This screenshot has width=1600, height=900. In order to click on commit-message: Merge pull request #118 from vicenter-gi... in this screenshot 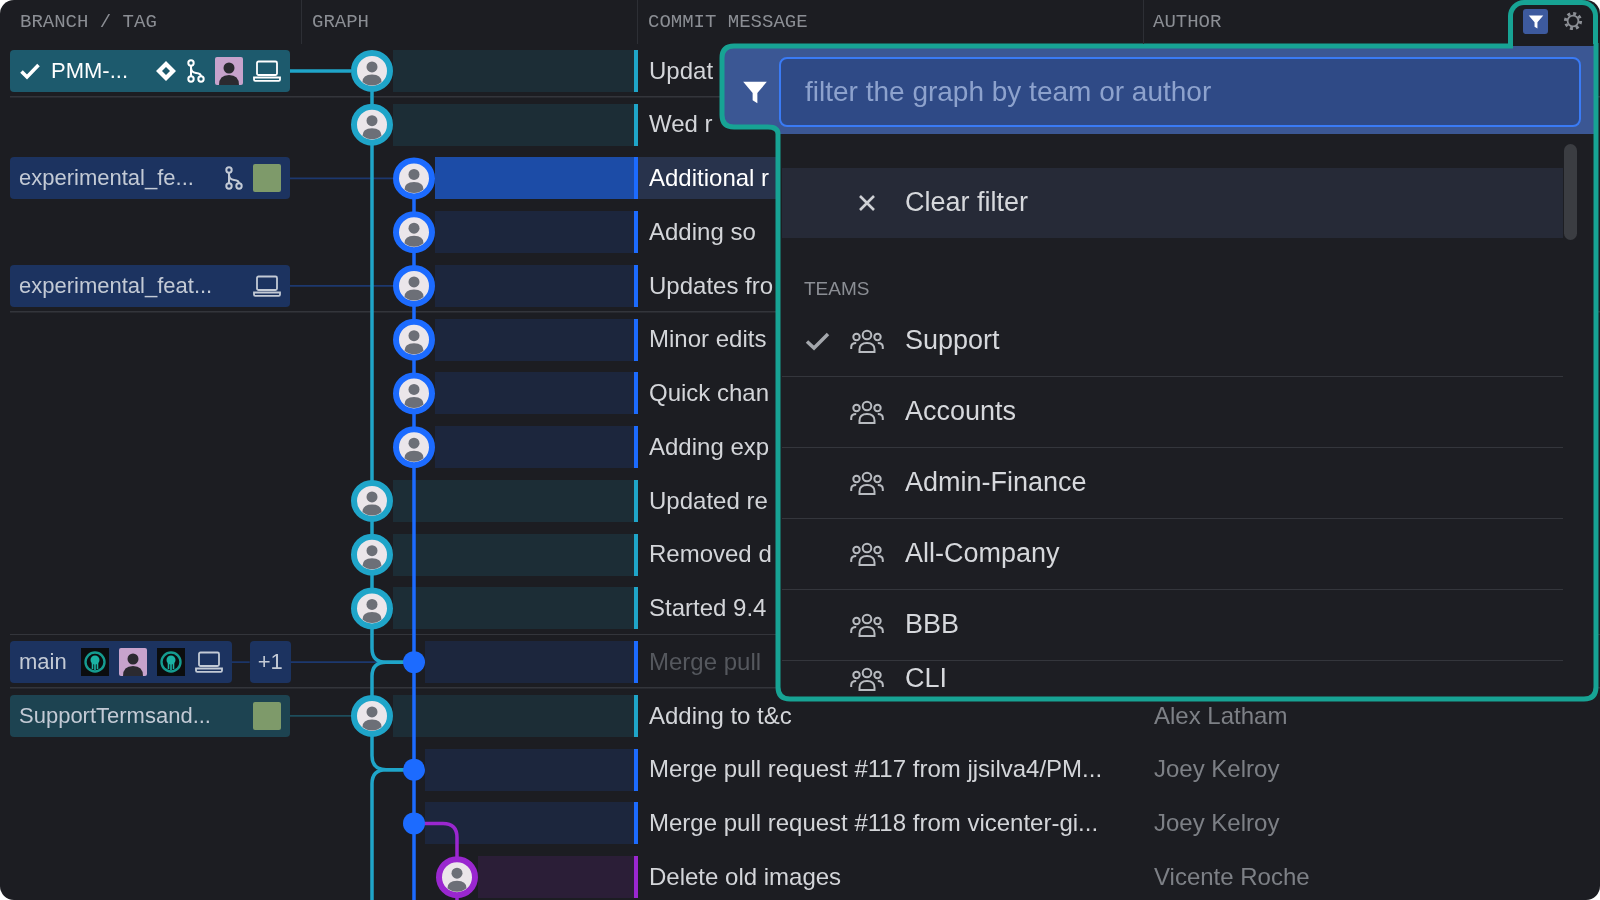, I will do `click(874, 823)`.